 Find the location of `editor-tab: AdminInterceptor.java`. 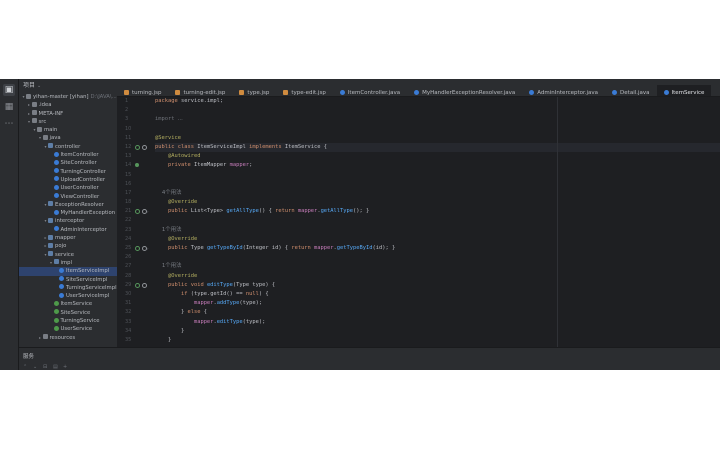

editor-tab: AdminInterceptor.java is located at coordinates (563, 90).